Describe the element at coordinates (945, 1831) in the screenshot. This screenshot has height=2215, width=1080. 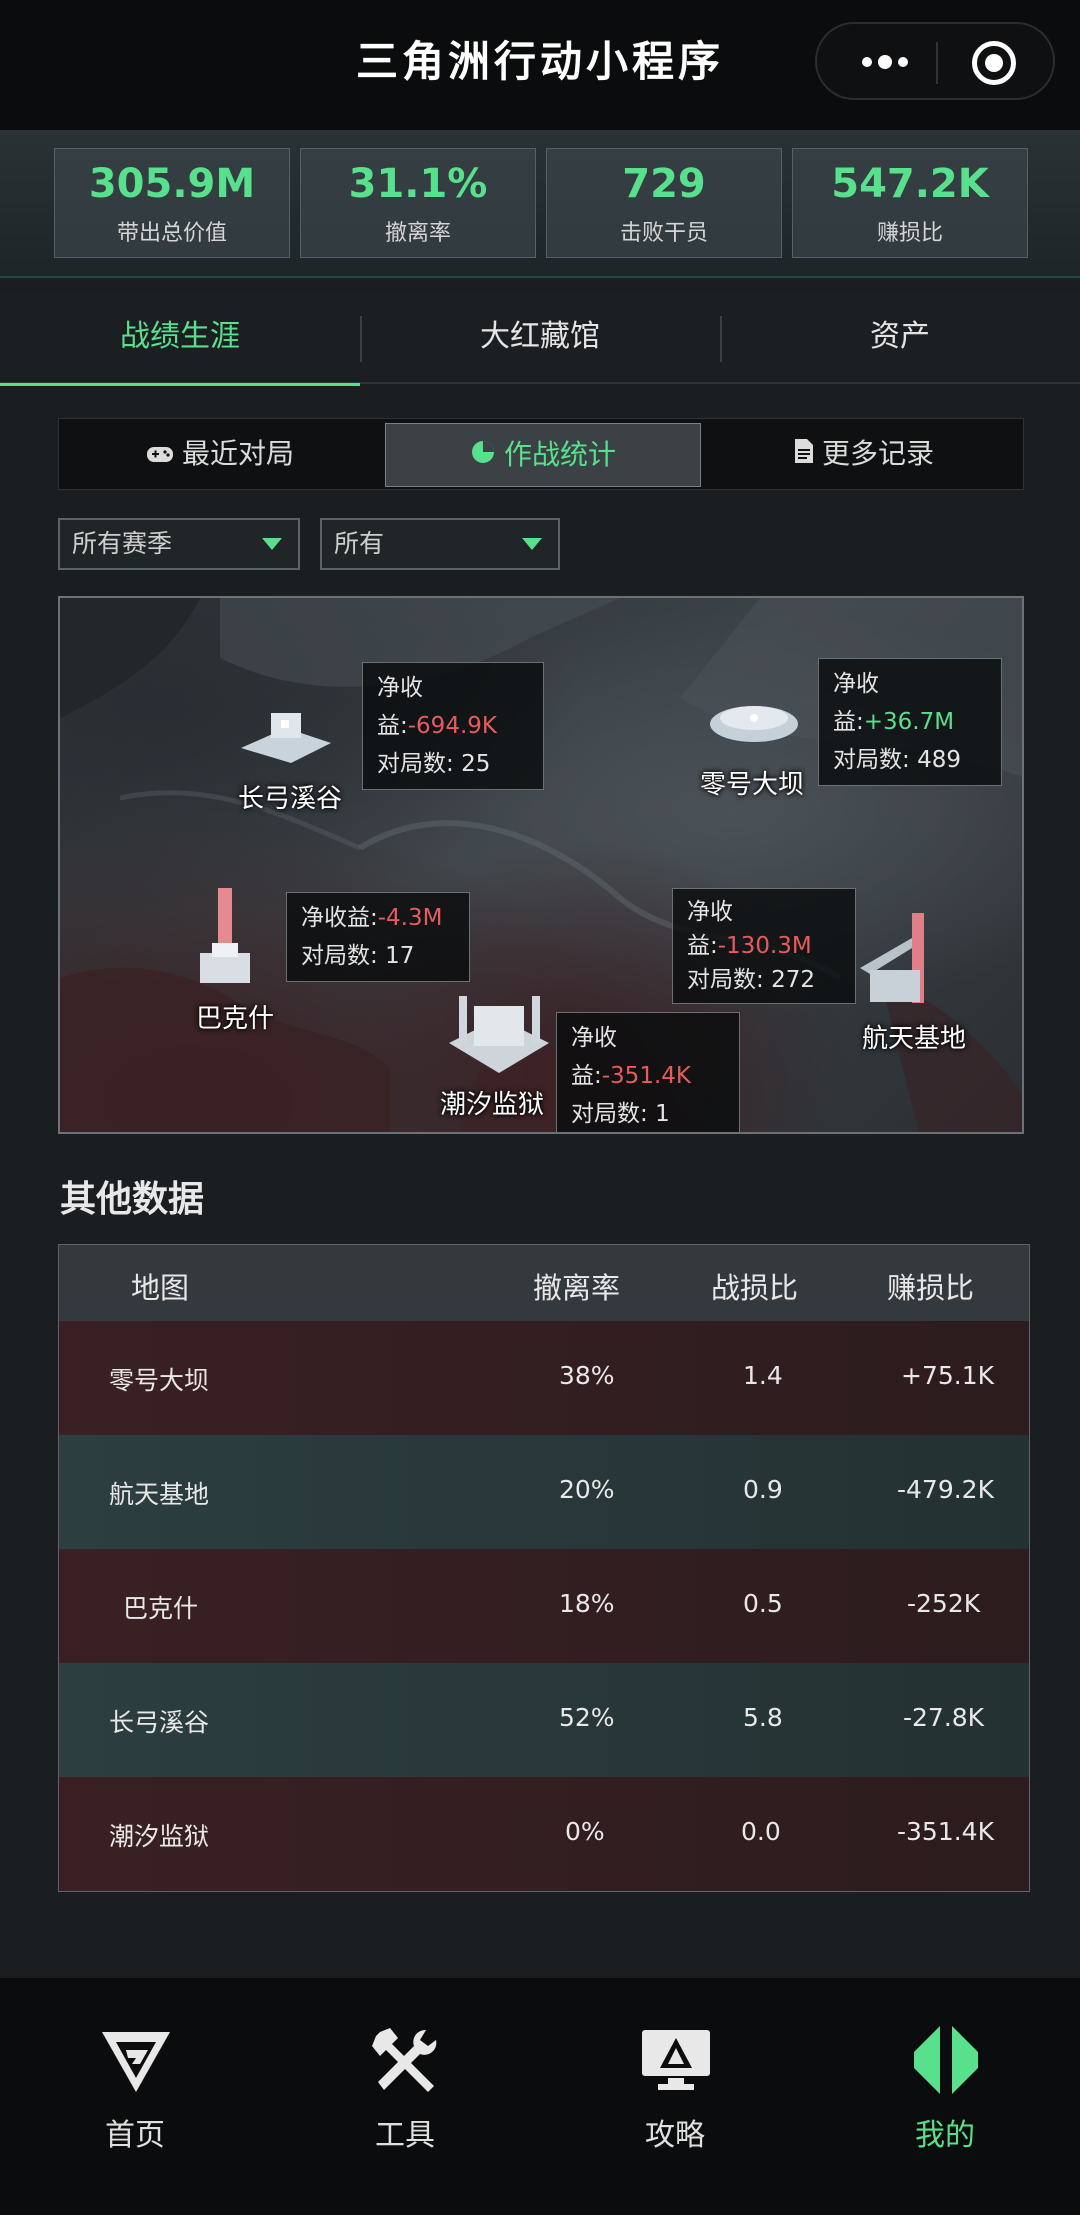
I see `cell-profit-ratio: -351.4K` at that location.